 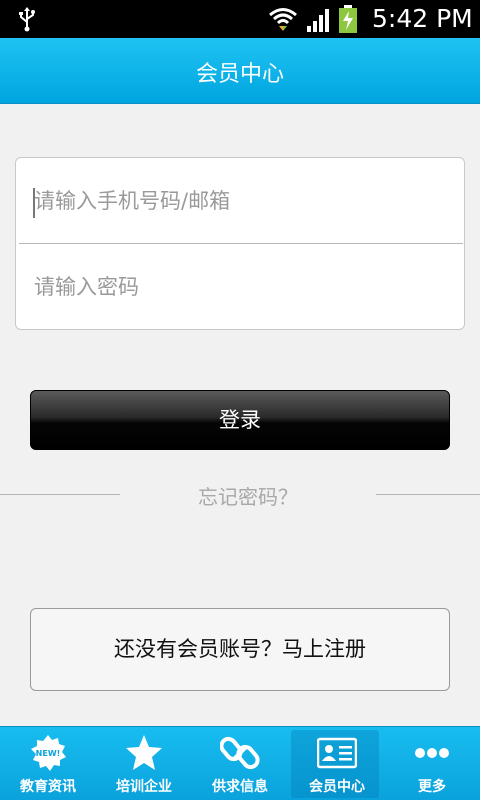 What do you see at coordinates (60, 494) in the screenshot?
I see `divider-left` at bounding box center [60, 494].